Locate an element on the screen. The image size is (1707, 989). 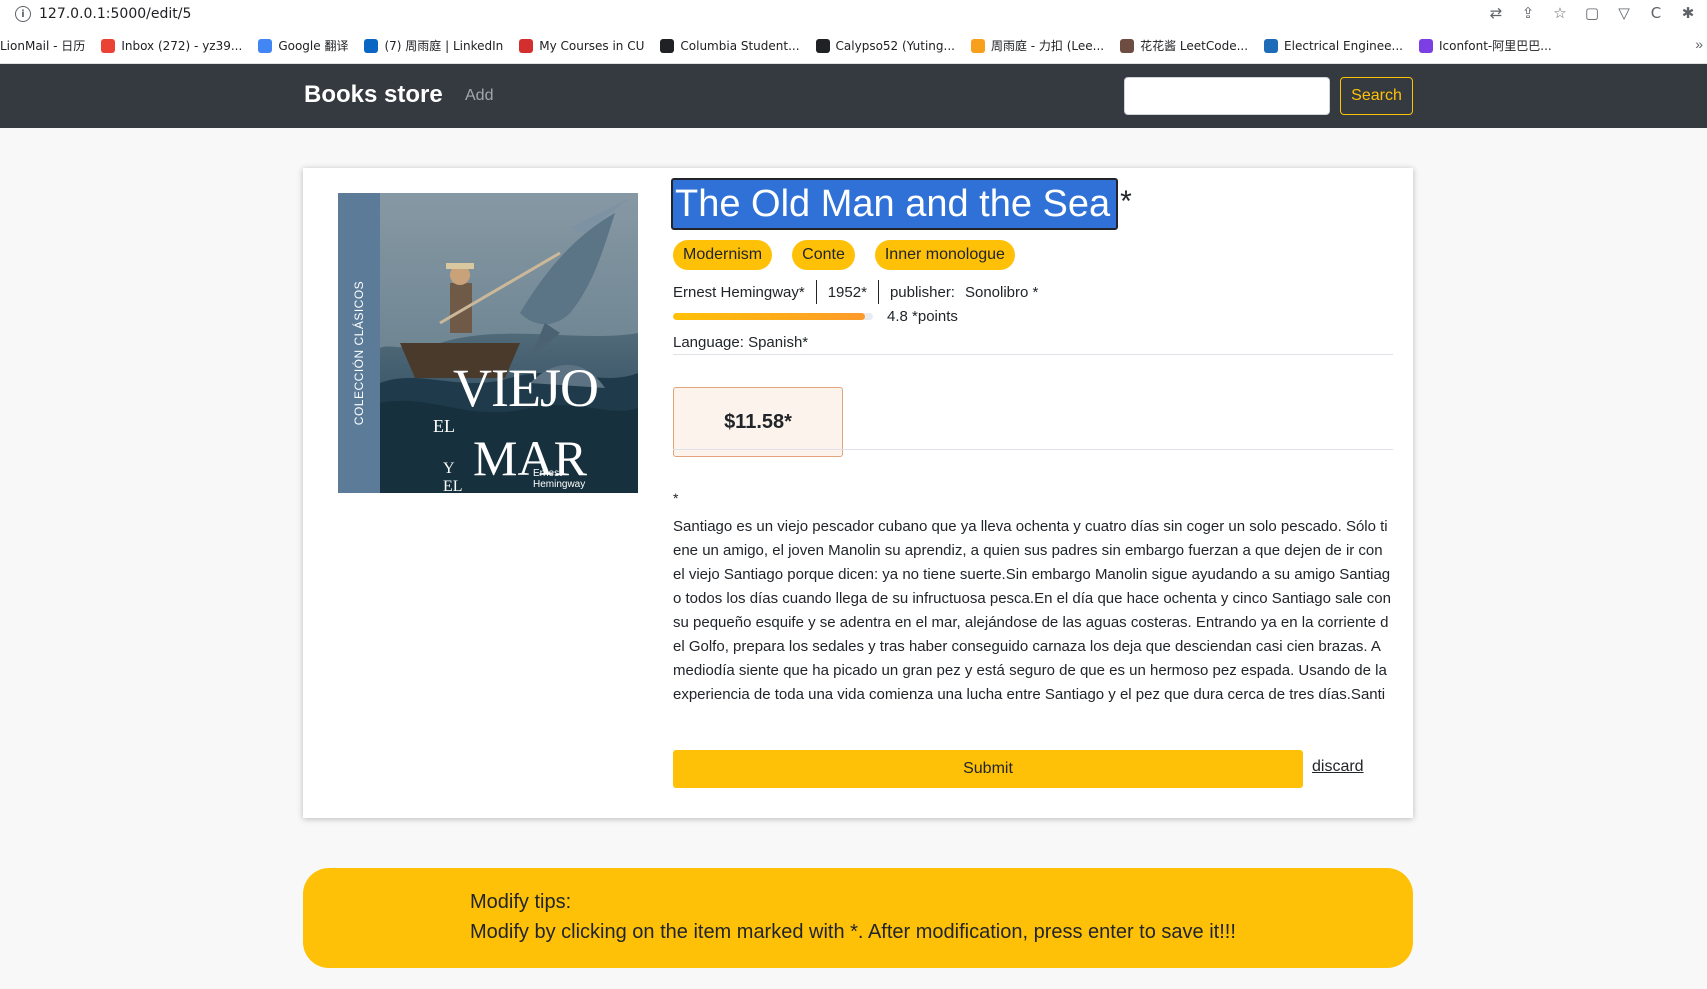
bookmarks-overflow-icon: » is located at coordinates (1699, 44).